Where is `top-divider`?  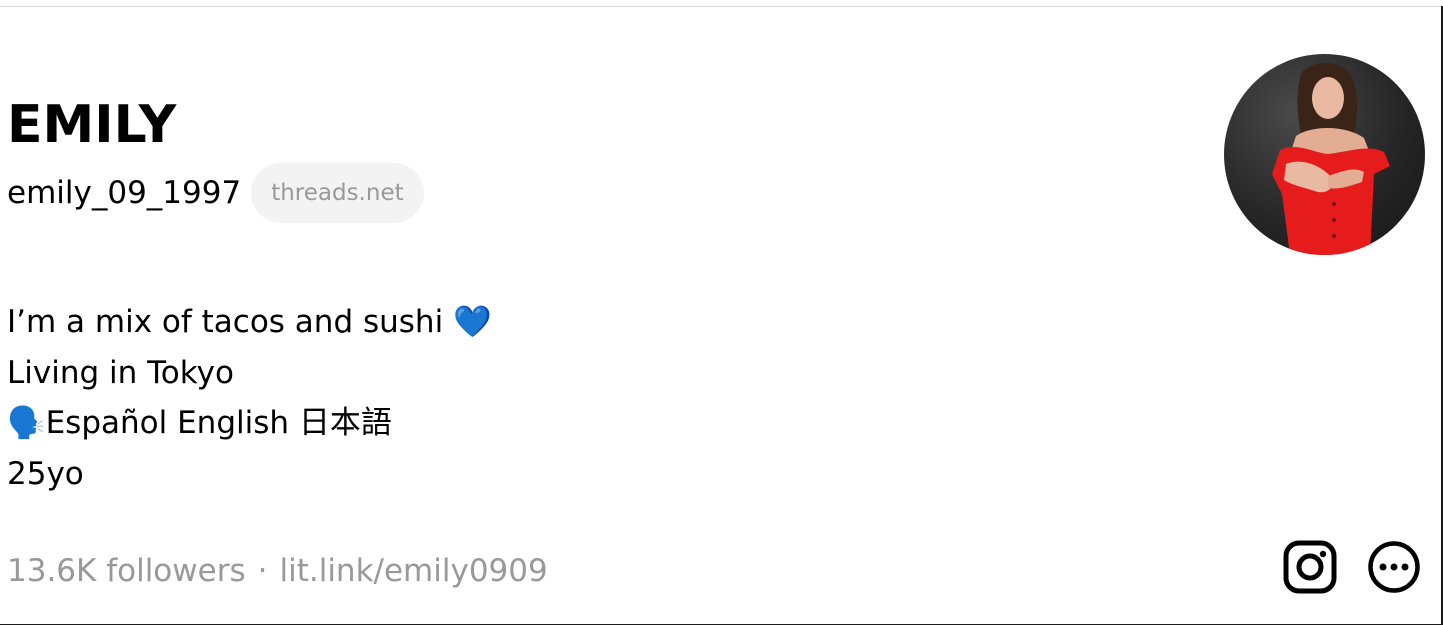 top-divider is located at coordinates (721, 6).